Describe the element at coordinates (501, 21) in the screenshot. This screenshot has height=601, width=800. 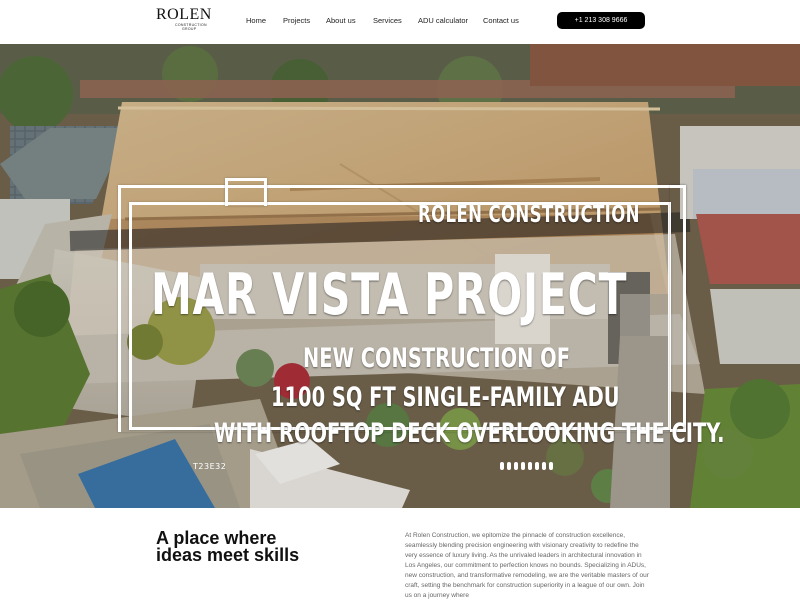
I see `nav-contact-us-link: Contact us` at that location.